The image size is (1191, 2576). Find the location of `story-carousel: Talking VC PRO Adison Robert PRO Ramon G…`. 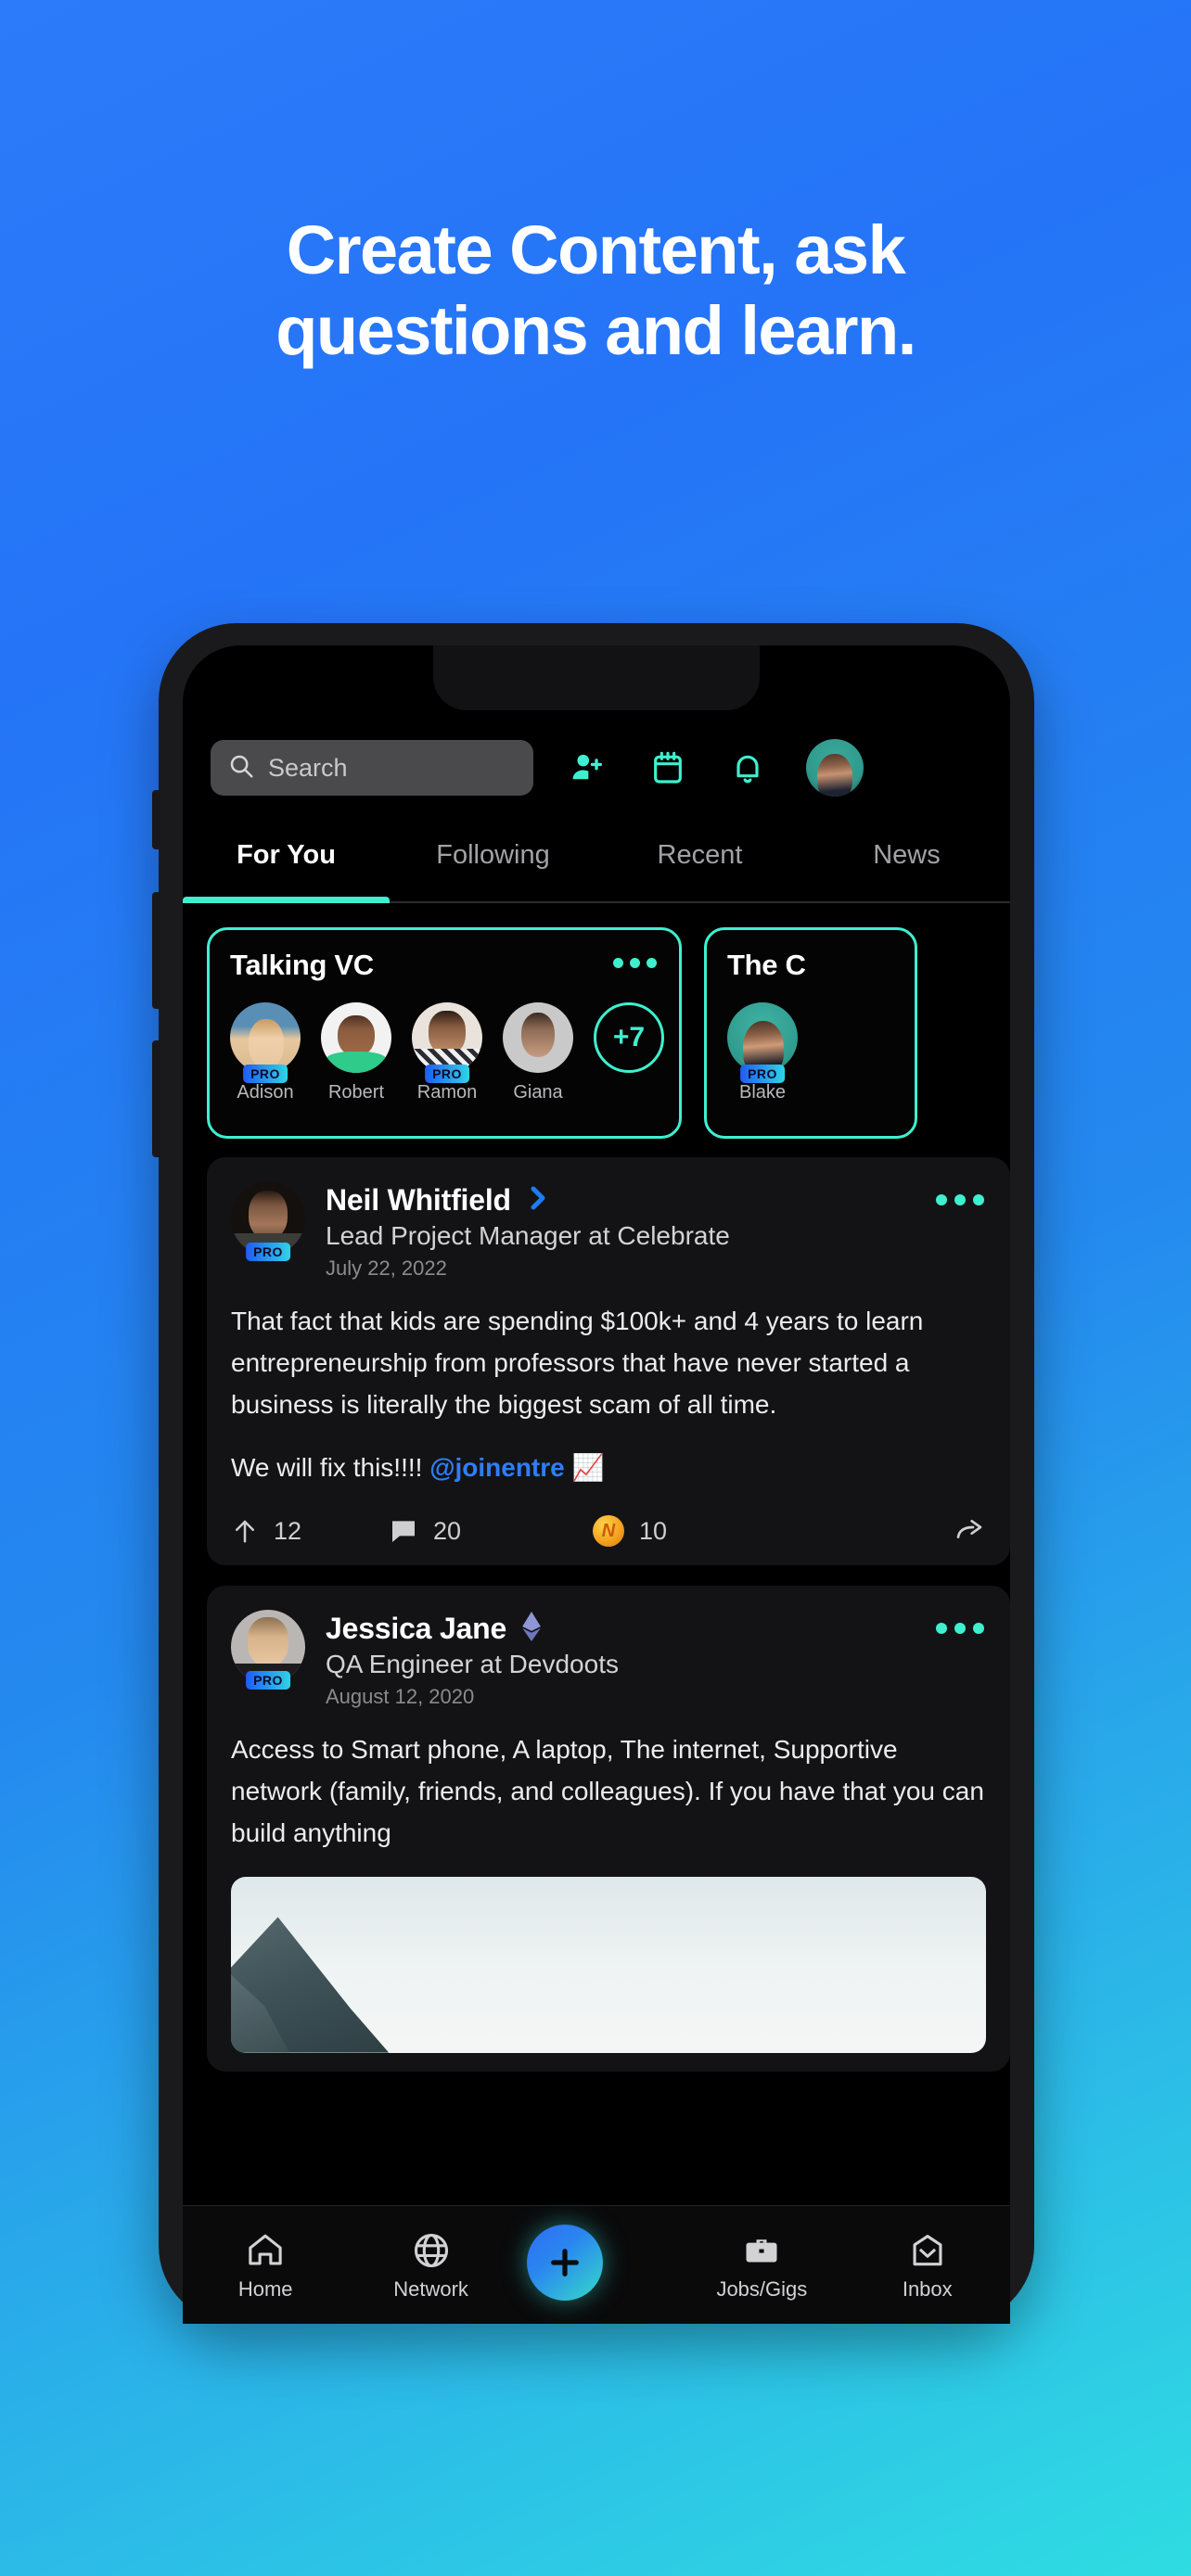

story-carousel: Talking VC PRO Adison Robert PRO Ramon G… is located at coordinates (608, 1033).